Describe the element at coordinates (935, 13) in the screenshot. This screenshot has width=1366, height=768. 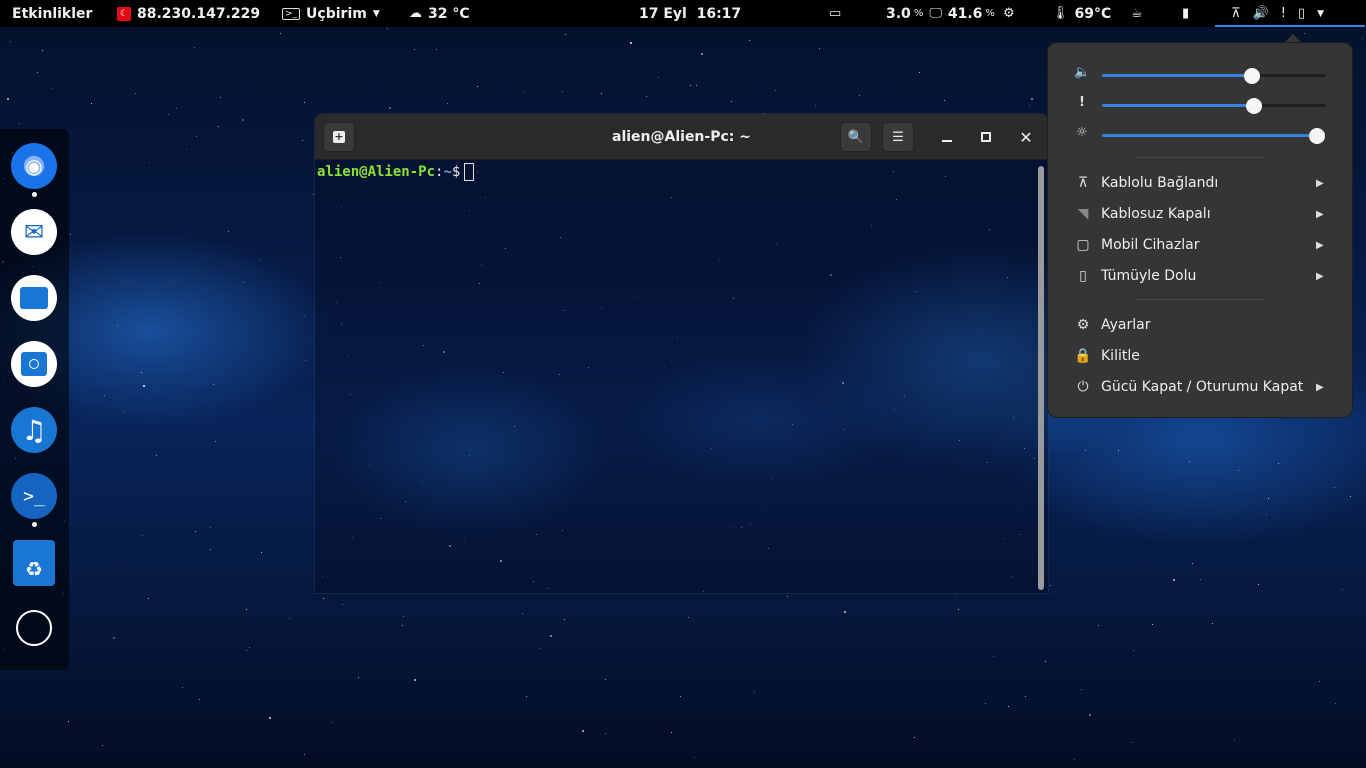
I see `computer-icon: 🖵` at that location.